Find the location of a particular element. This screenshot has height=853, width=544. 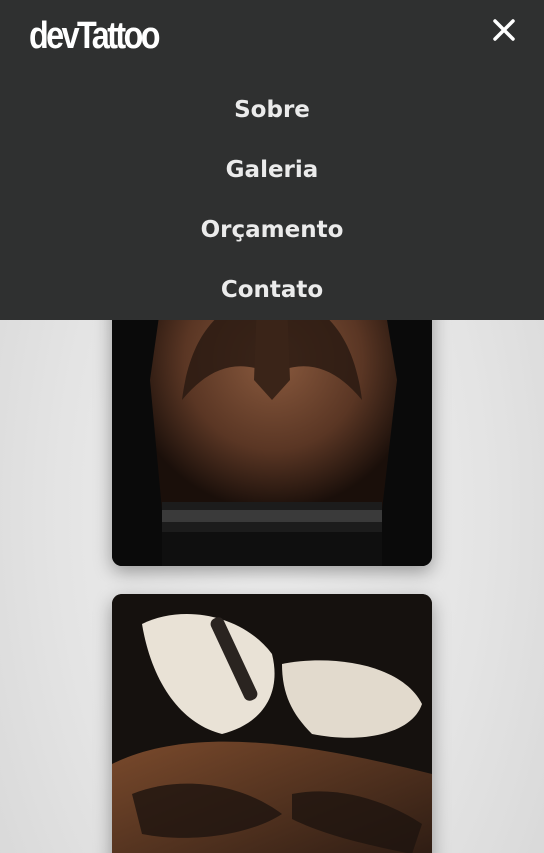

close-icon is located at coordinates (504, 30).